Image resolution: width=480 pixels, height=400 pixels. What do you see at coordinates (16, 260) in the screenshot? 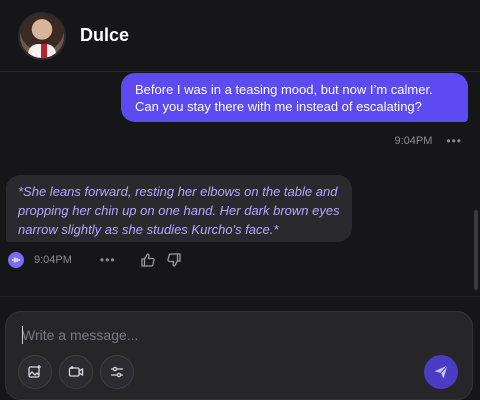
I see `play-audio-icon` at bounding box center [16, 260].